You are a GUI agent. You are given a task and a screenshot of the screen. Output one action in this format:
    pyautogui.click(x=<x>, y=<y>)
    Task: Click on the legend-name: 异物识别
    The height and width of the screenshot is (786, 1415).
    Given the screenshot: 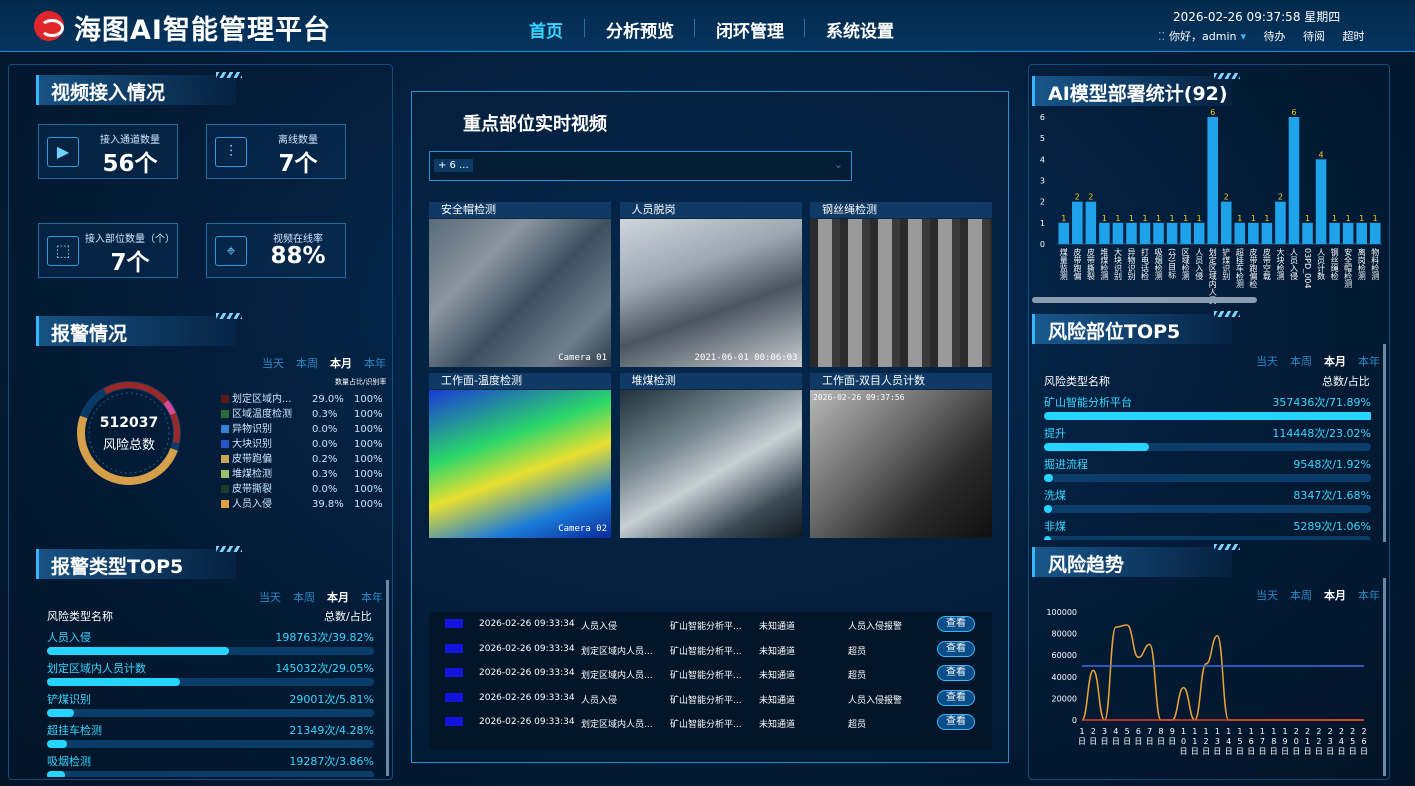 What is the action you would take?
    pyautogui.click(x=252, y=429)
    